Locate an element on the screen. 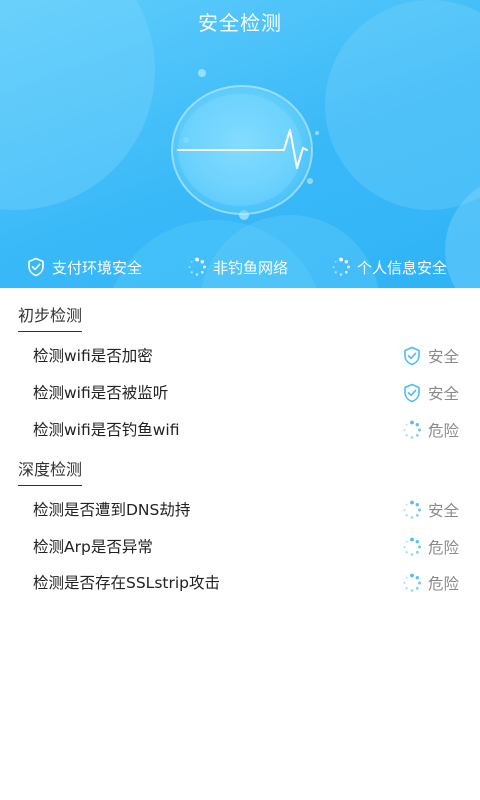 This screenshot has width=480, height=800. status-item-personal-info: 个人信息安全 is located at coordinates (389, 267).